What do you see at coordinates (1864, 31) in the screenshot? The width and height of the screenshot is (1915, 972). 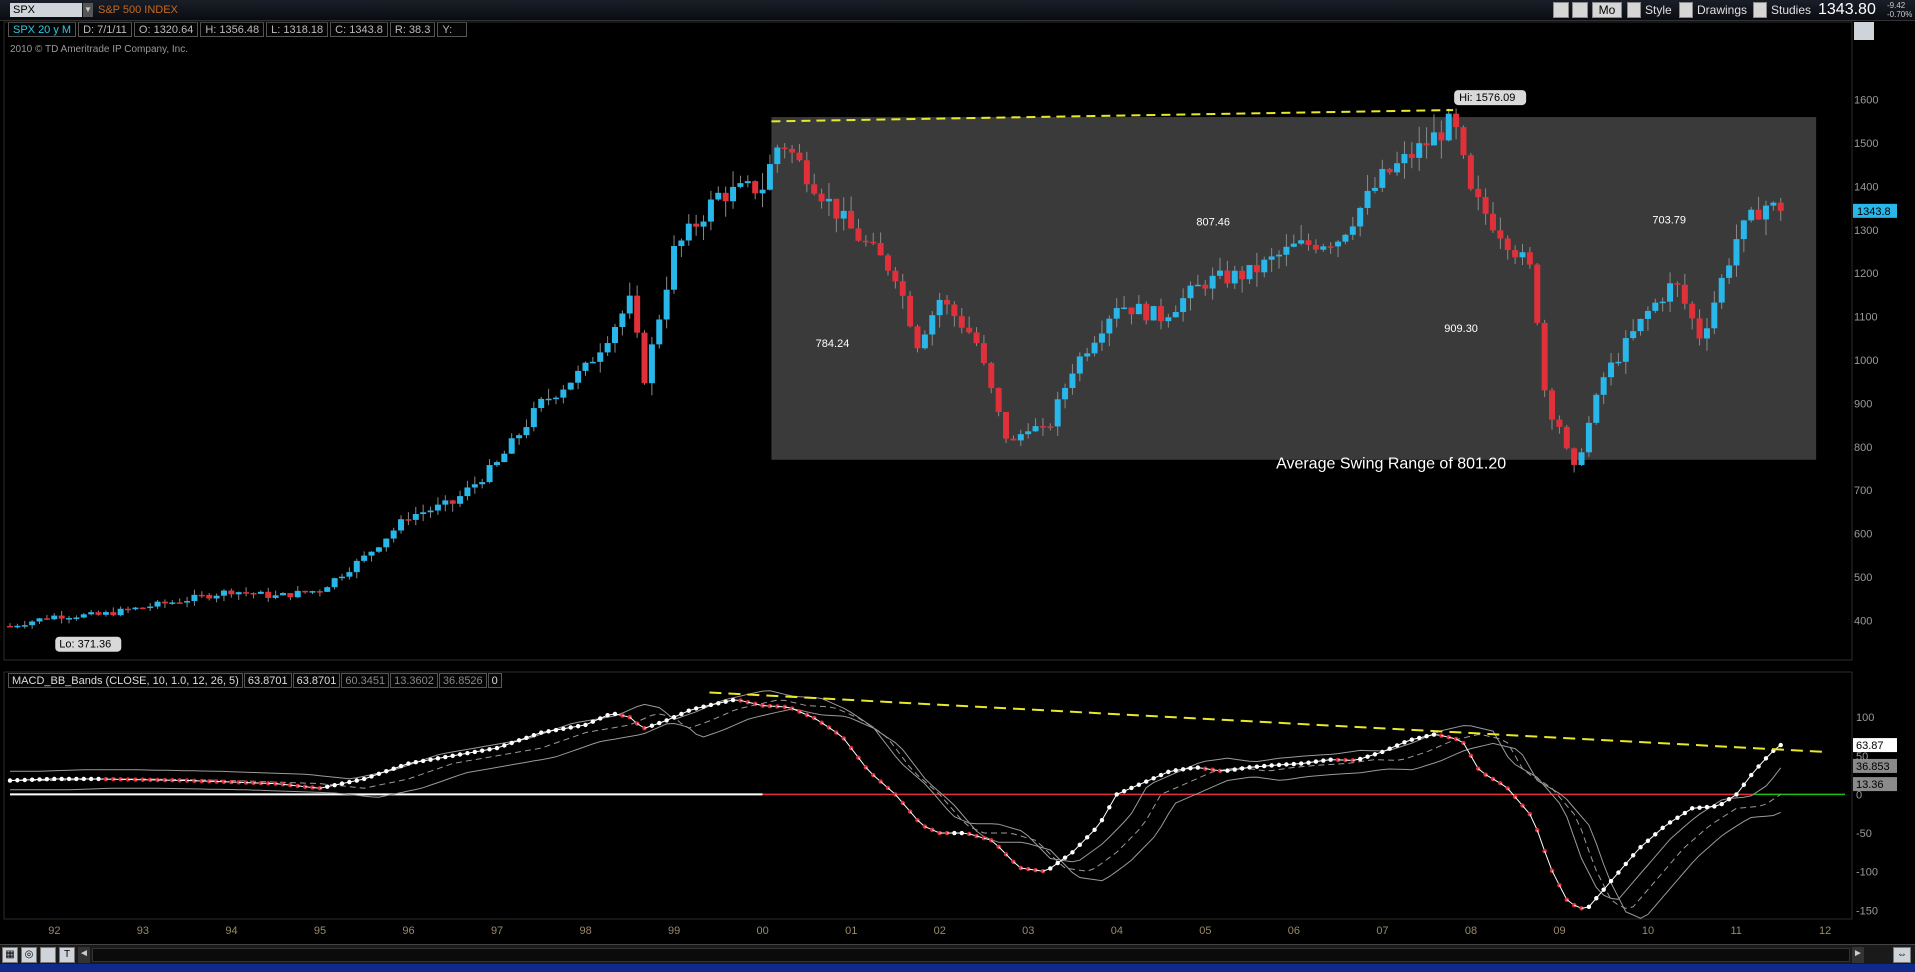 I see `expand-icon` at bounding box center [1864, 31].